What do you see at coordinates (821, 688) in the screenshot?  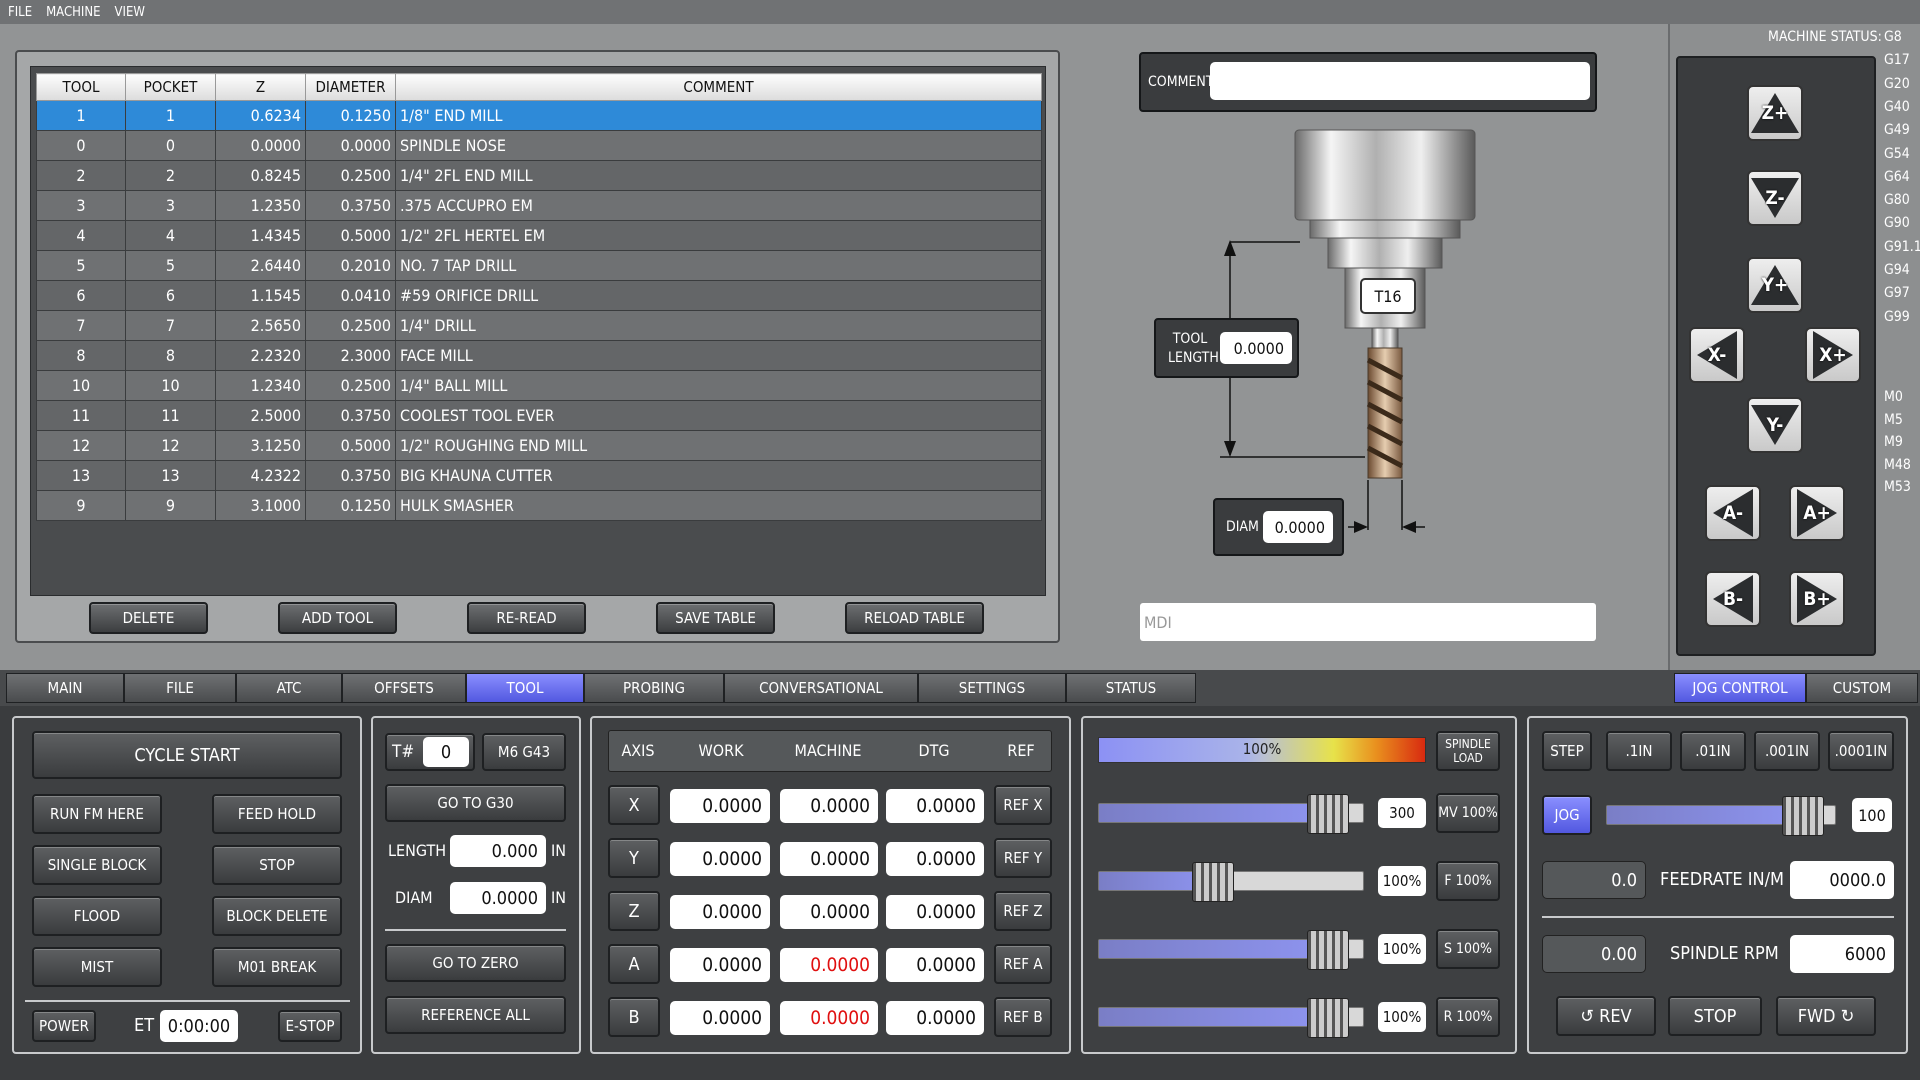 I see `tab-conversational: CONVERSATIONAL` at bounding box center [821, 688].